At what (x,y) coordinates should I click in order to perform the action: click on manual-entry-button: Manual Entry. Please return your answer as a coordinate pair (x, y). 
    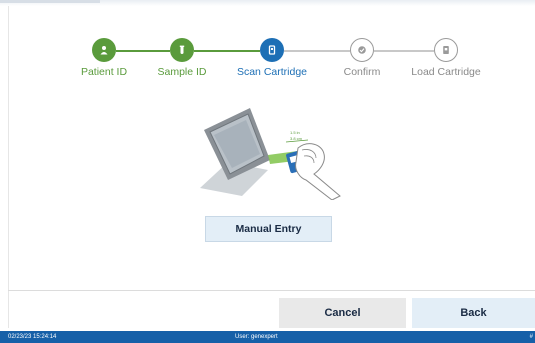
    Looking at the image, I should click on (268, 229).